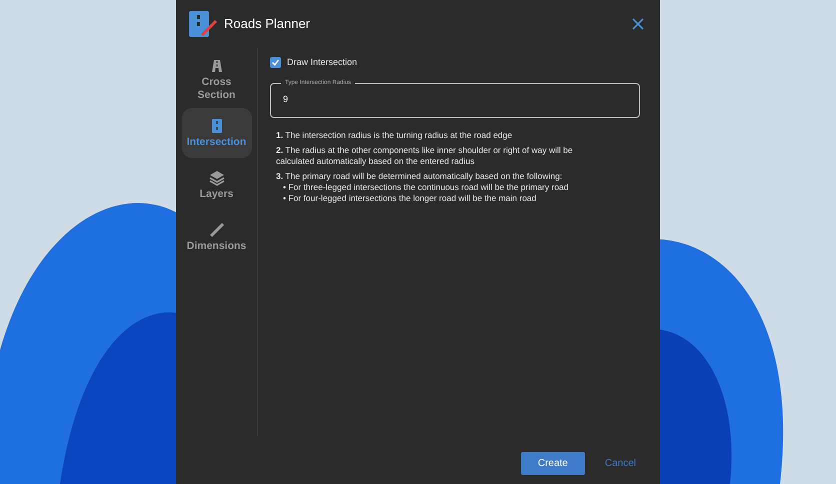 Image resolution: width=836 pixels, height=484 pixels. What do you see at coordinates (216, 178) in the screenshot?
I see `layers-icon` at bounding box center [216, 178].